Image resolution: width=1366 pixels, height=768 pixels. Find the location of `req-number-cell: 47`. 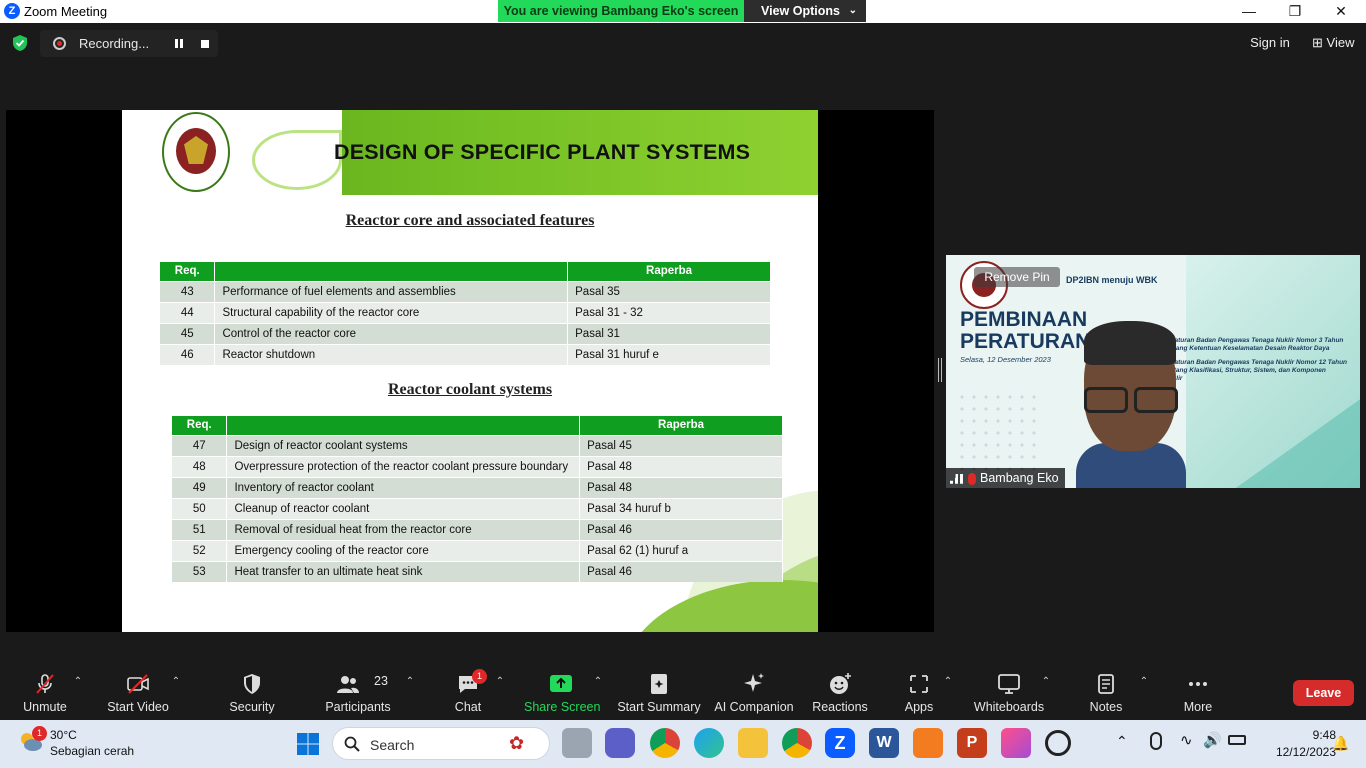

req-number-cell: 47 is located at coordinates (200, 445).